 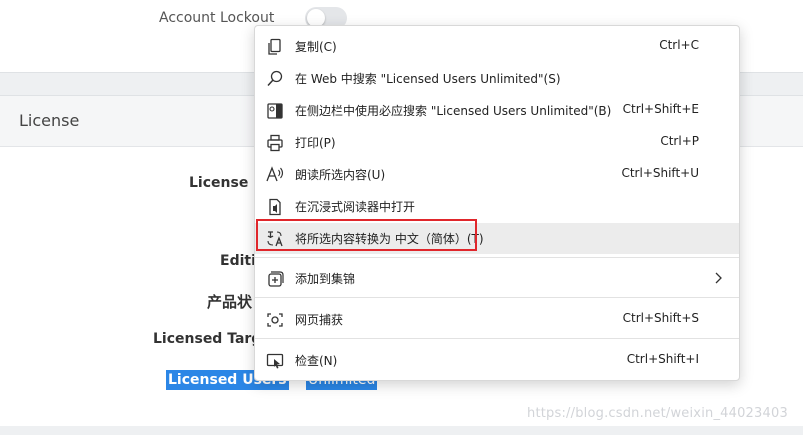 What do you see at coordinates (497, 360) in the screenshot?
I see `menu-item-inspect: 检查(N) Ctrl+Shift+I` at bounding box center [497, 360].